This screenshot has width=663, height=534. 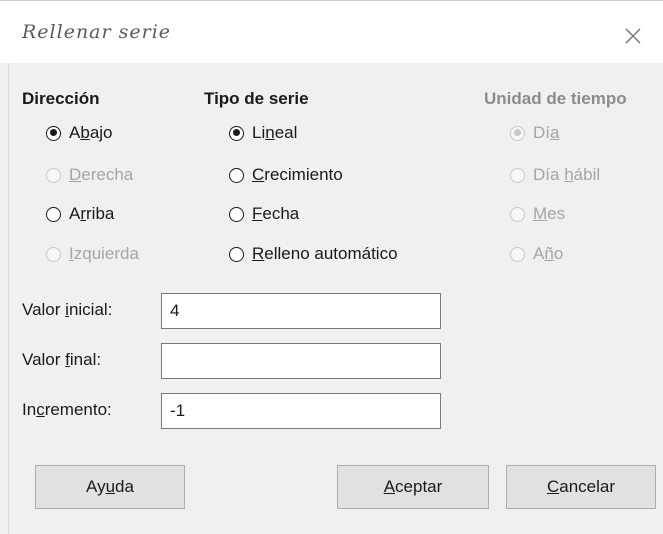 What do you see at coordinates (67, 409) in the screenshot?
I see `increment-label: Incremento:` at bounding box center [67, 409].